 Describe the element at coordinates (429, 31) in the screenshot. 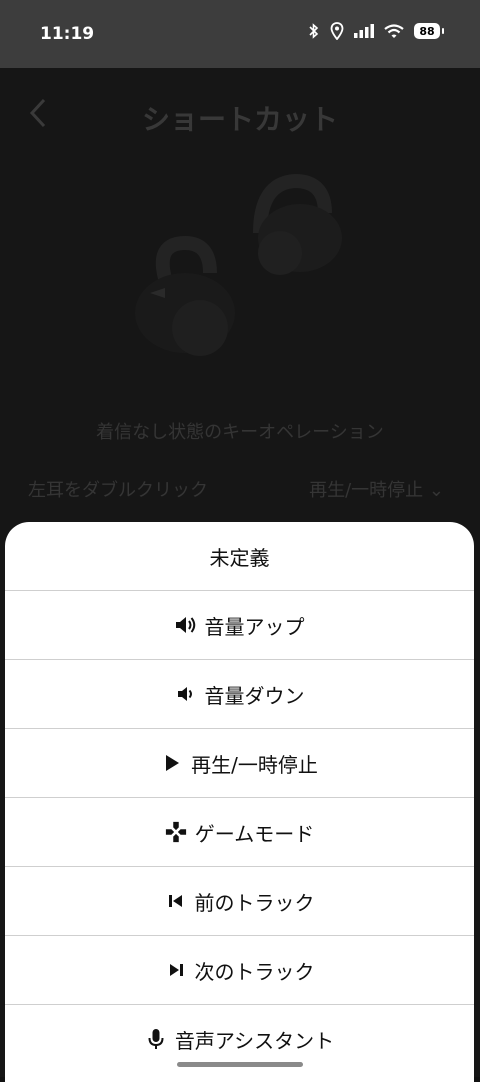

I see `battery-icon: 88` at that location.